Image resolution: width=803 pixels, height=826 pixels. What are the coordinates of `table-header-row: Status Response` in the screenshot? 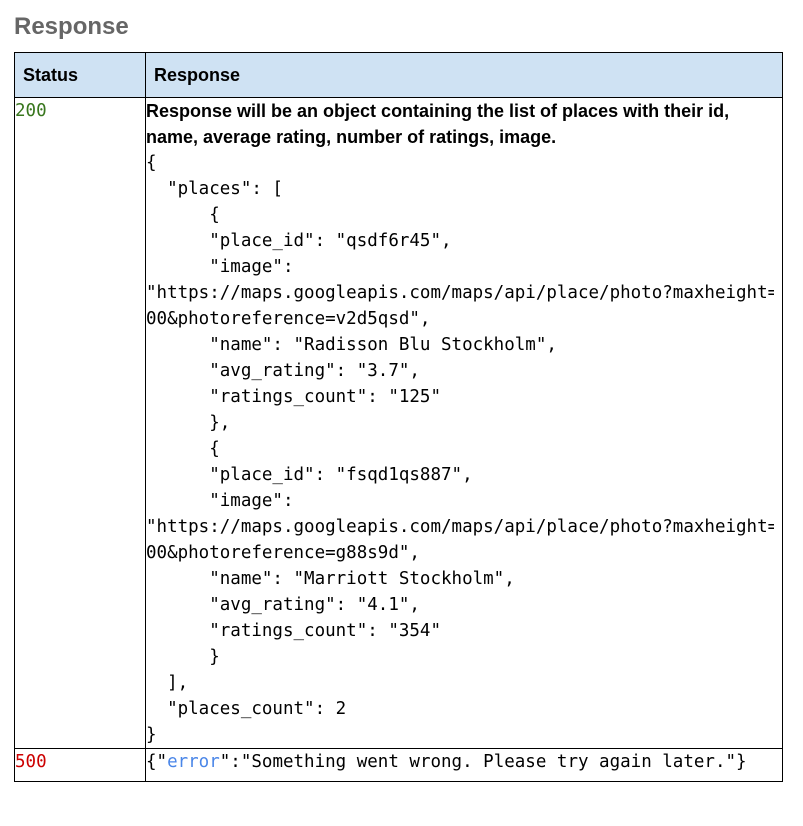 It's located at (398, 75).